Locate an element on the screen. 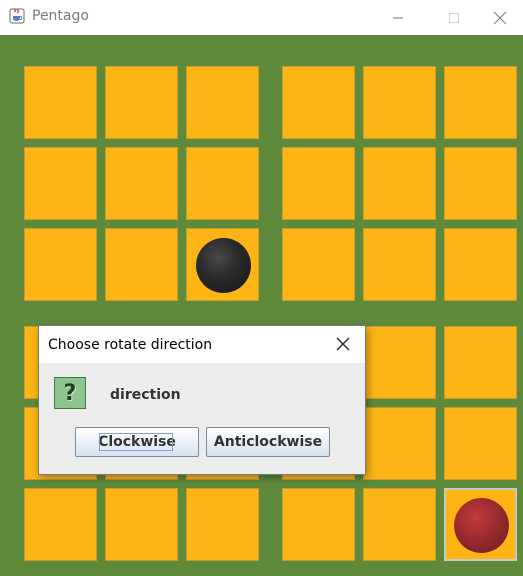 This screenshot has height=576, width=523. dialog-close-button is located at coordinates (343, 344).